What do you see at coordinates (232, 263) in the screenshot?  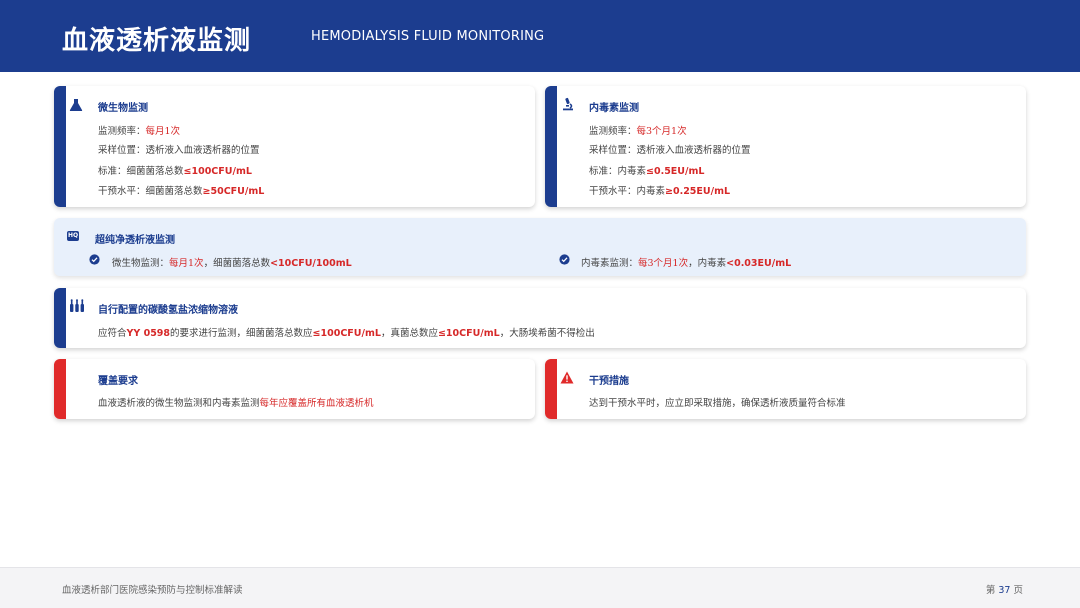 I see `ultrapure-microbial-line: 微生物监测：每月1次，细菌菌落总数<10CFU/100mL` at bounding box center [232, 263].